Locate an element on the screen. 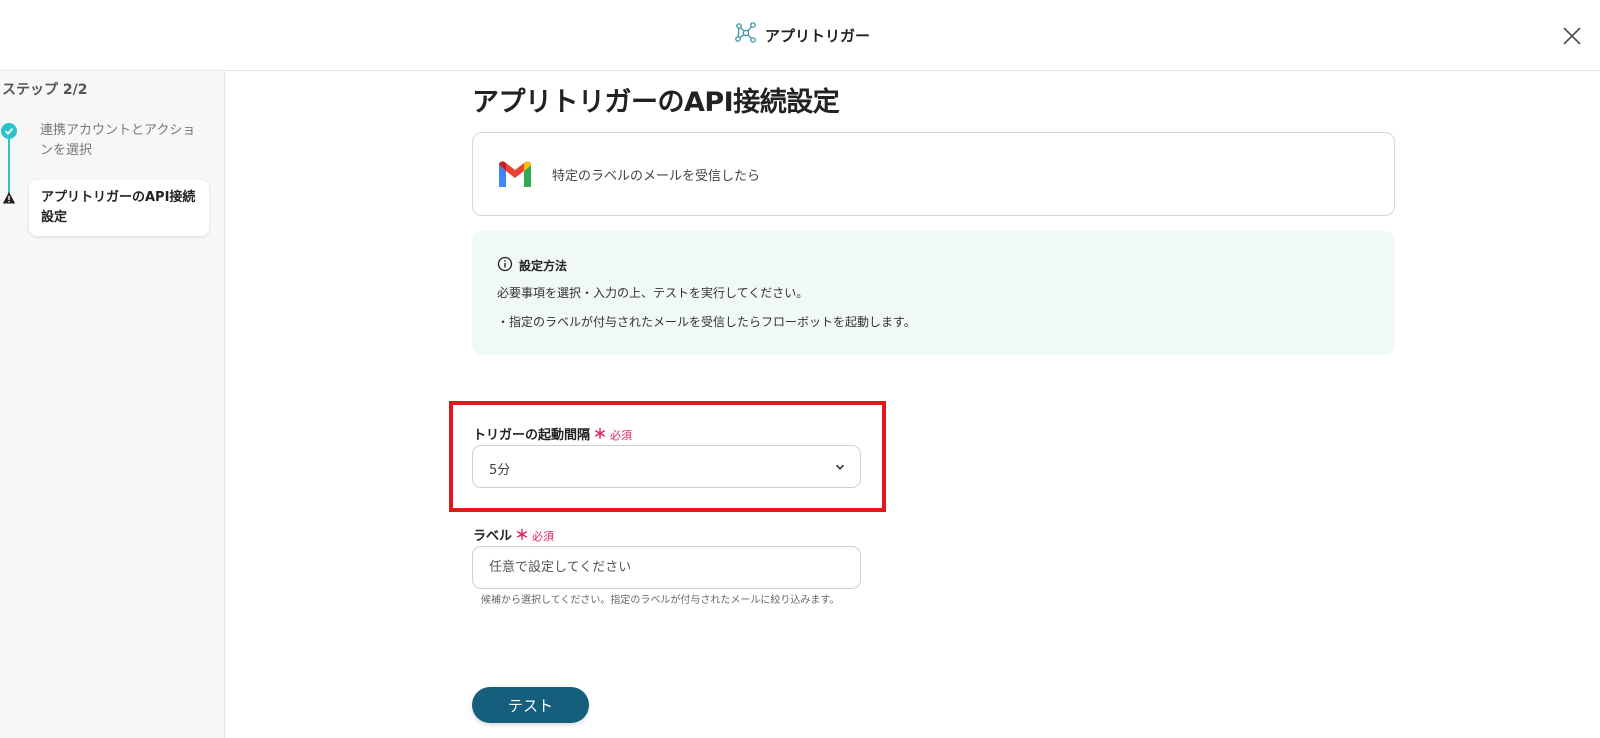 Image resolution: width=1600 pixels, height=738 pixels. close-button is located at coordinates (1572, 36).